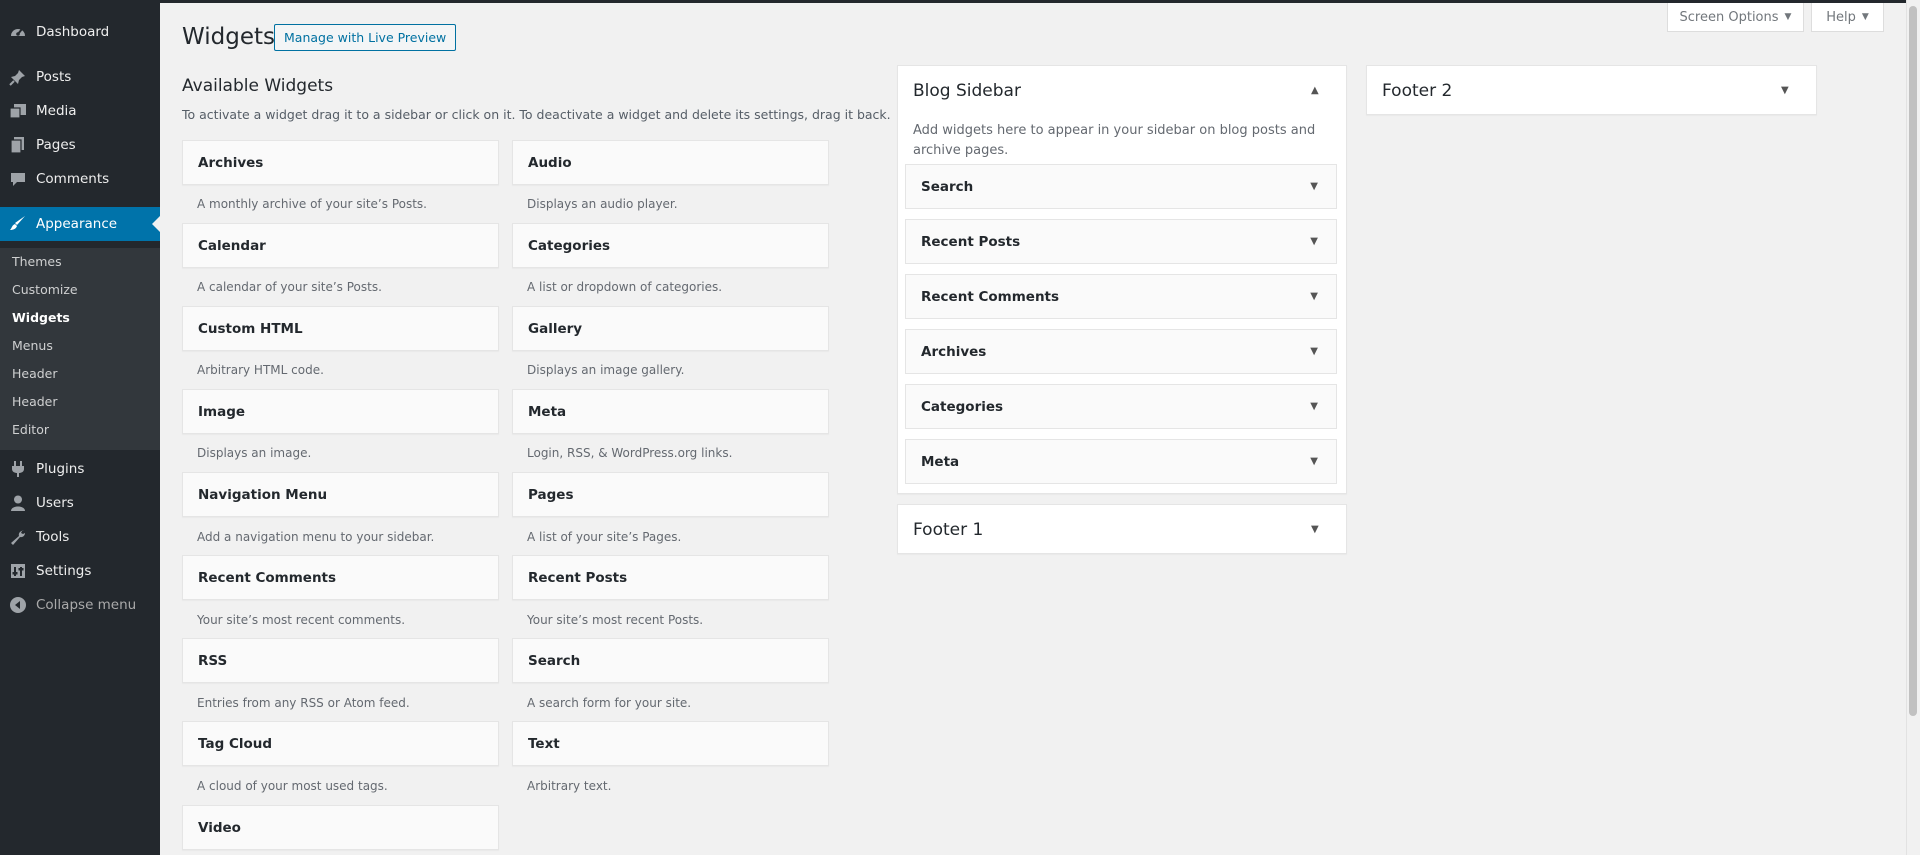 The height and width of the screenshot is (855, 1920). What do you see at coordinates (1315, 90) in the screenshot?
I see `collapse-arrow-up-icon: ▲` at bounding box center [1315, 90].